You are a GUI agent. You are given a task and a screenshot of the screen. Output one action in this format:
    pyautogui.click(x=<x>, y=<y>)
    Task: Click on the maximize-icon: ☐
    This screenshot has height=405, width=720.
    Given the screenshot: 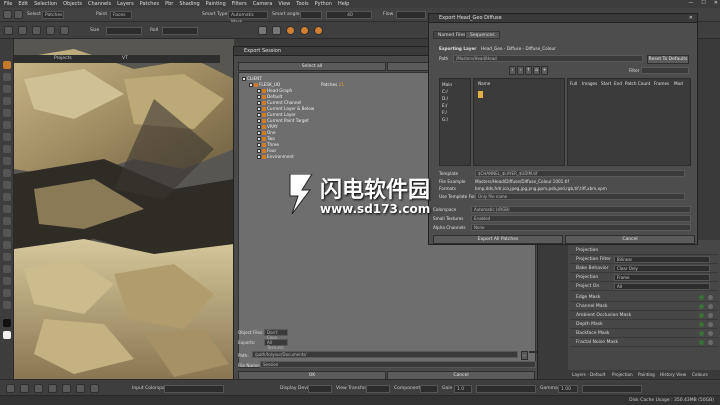 What is the action you would take?
    pyautogui.click(x=703, y=3)
    